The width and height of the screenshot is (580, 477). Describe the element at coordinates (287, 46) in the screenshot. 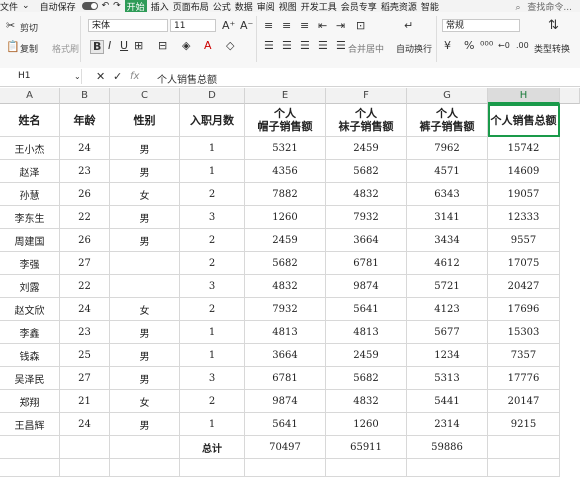

I see `align-center-icon: ☰` at that location.